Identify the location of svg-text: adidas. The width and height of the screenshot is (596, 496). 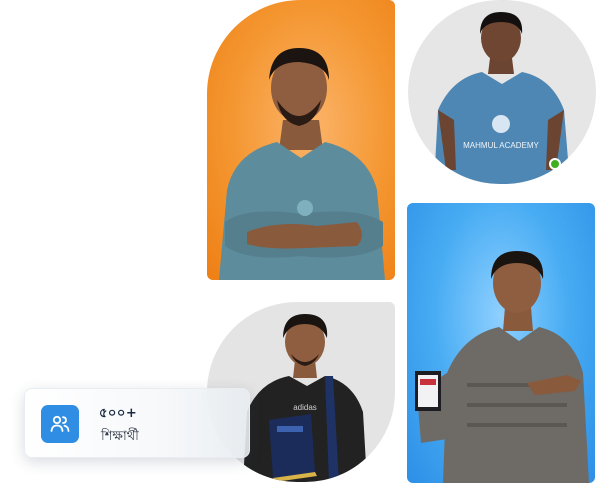
(305, 407).